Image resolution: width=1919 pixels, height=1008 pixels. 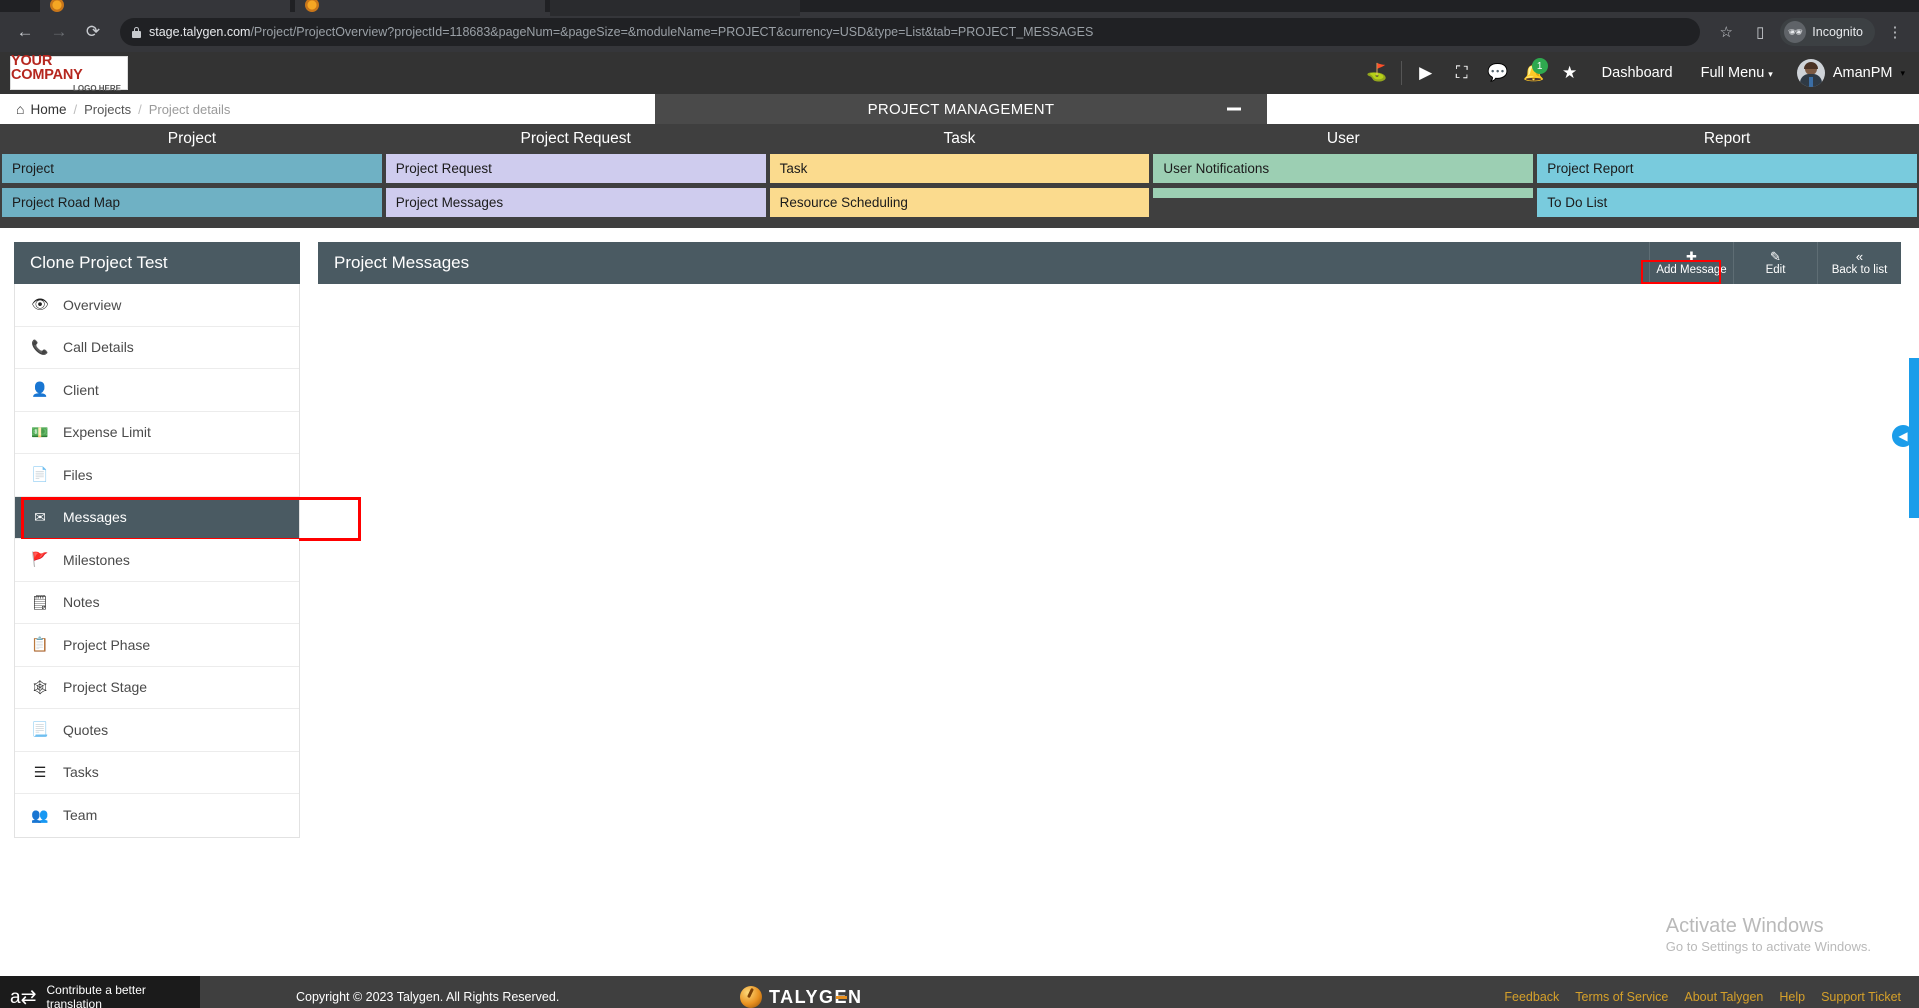 What do you see at coordinates (157, 730) in the screenshot?
I see `sidebar-item-quotes: 📃 Quotes` at bounding box center [157, 730].